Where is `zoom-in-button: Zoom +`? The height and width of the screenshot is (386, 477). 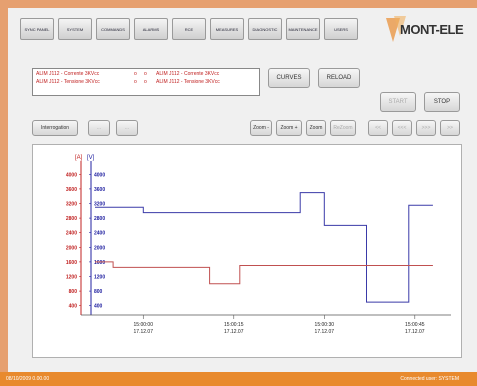
zoom-in-button: Zoom + is located at coordinates (289, 128).